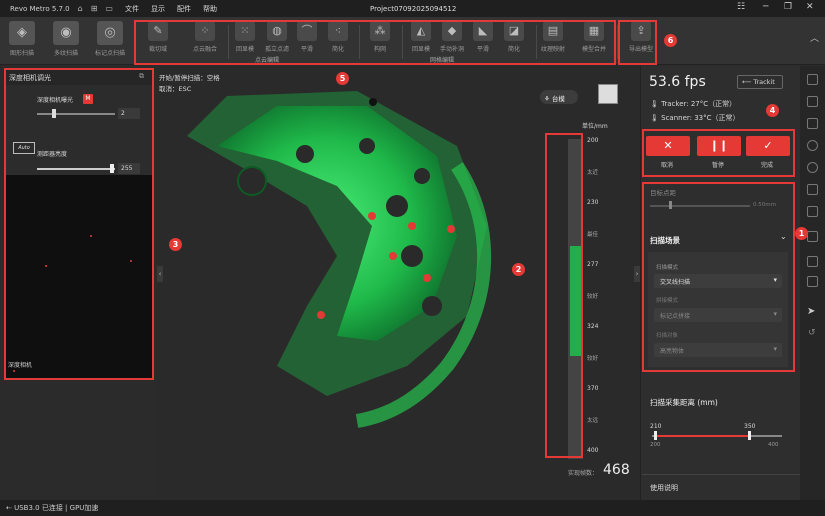  I want to click on minimize-icon: ─, so click(765, 7).